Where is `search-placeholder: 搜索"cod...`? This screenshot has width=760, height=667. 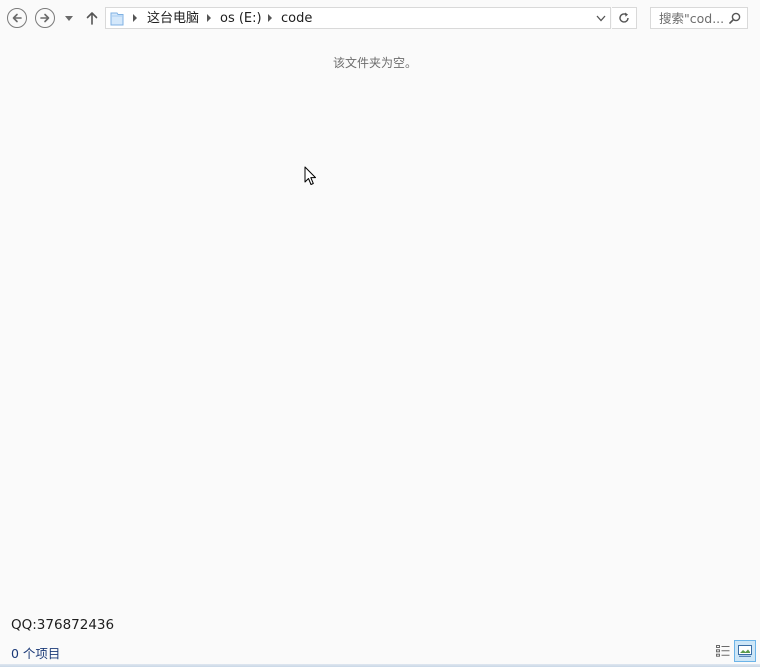 search-placeholder: 搜索"cod... is located at coordinates (691, 18).